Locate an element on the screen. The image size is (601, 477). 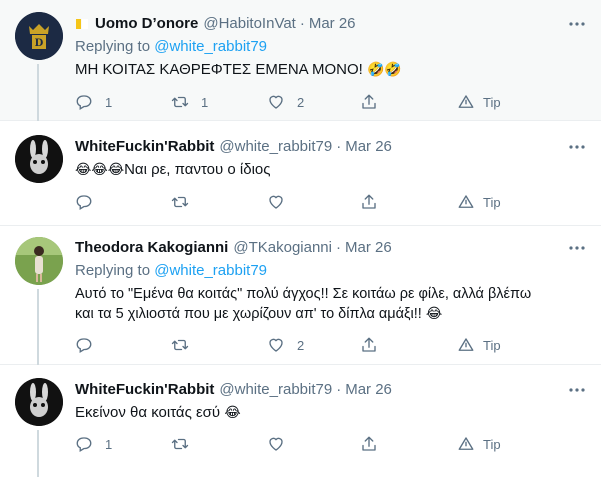
tweet-actions: 1 1 2 Tip is located at coordinates (331, 102).